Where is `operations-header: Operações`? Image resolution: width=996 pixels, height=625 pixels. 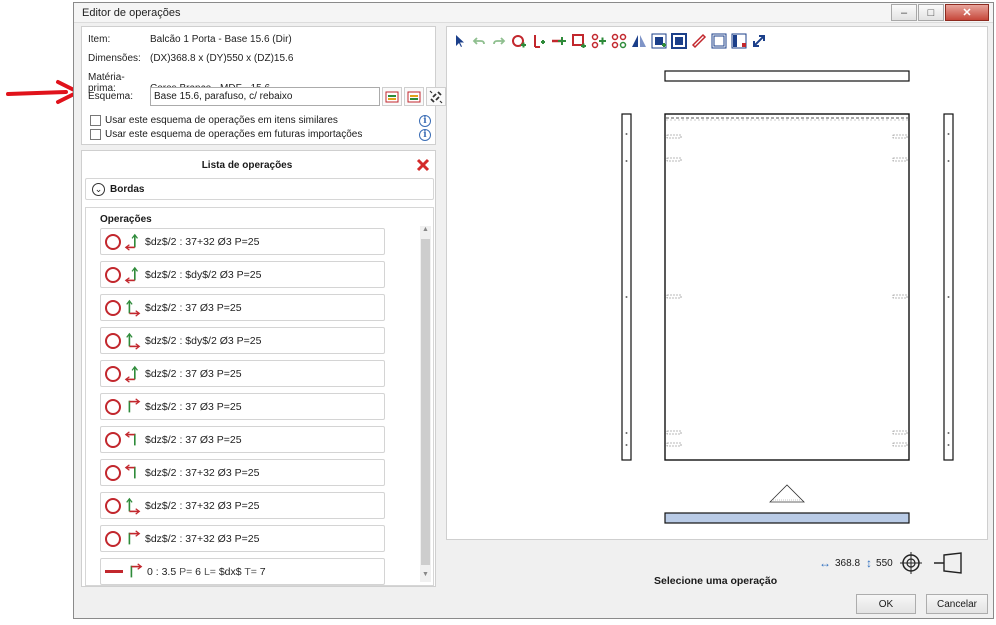 operations-header: Operações is located at coordinates (126, 219).